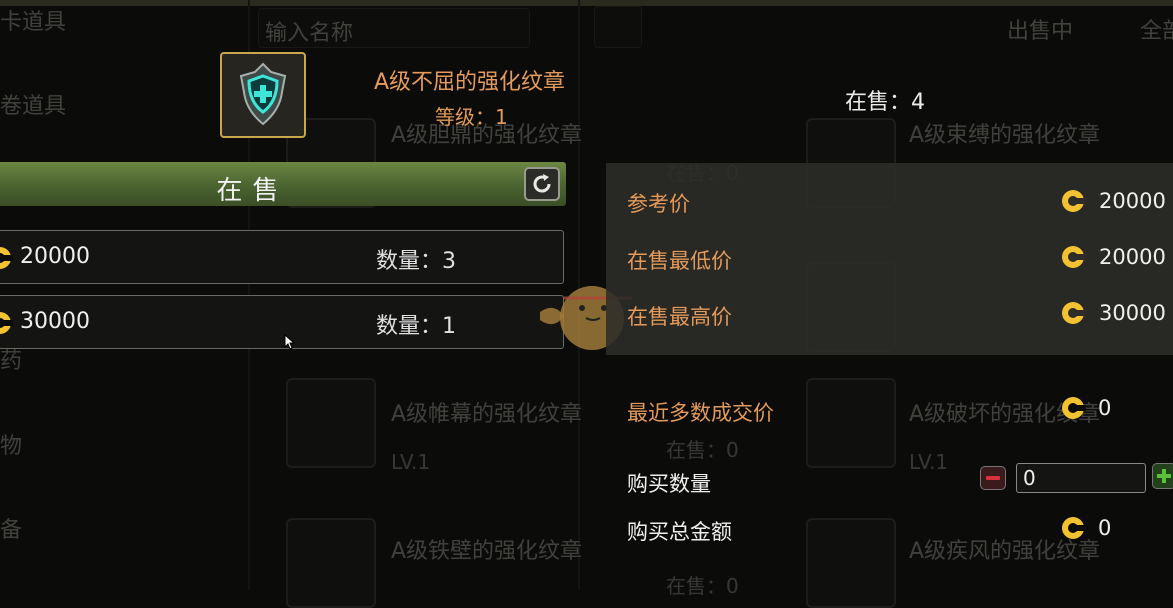  I want to click on mouse-cursor-icon, so click(290, 342).